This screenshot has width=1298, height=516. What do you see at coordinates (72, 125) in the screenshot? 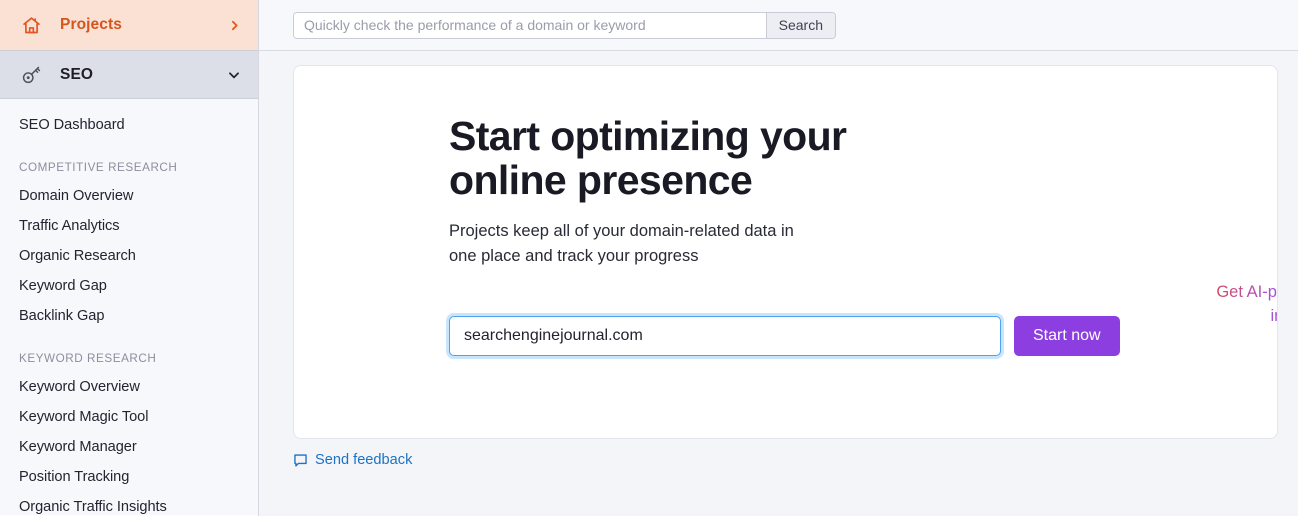
I see `sidebar-item-label: SEO Dashboard` at bounding box center [72, 125].